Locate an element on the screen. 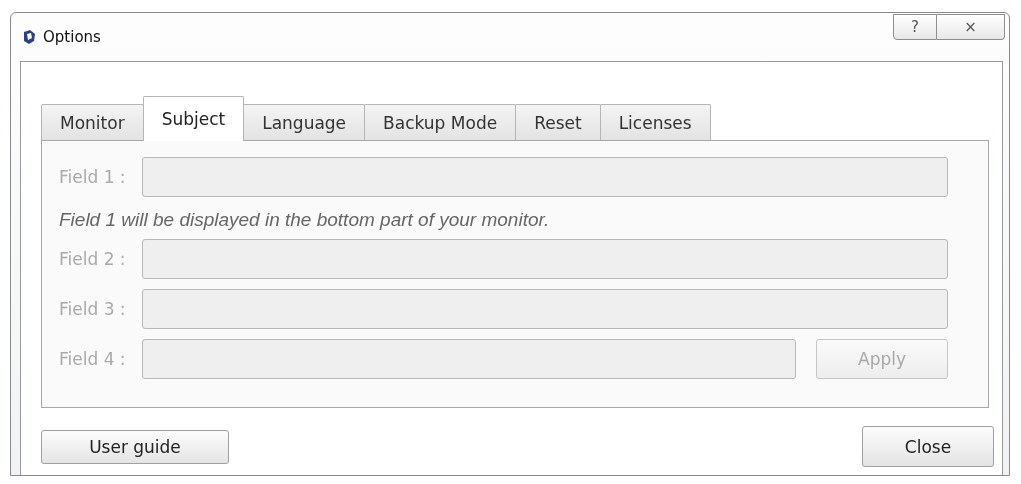  tab: Monitor is located at coordinates (92, 122).